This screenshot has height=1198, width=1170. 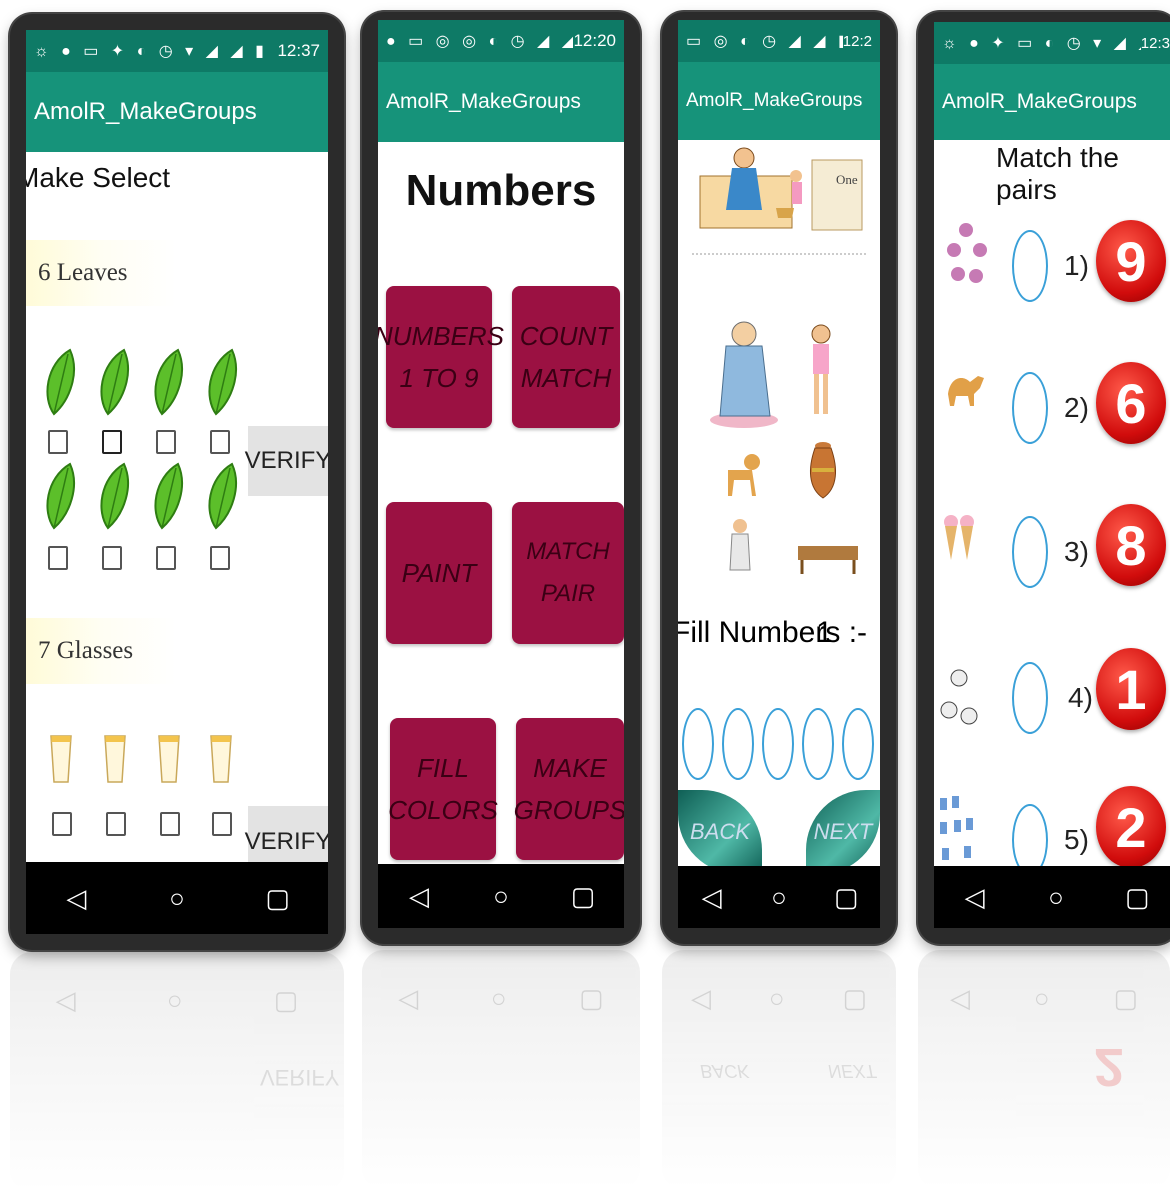 I want to click on tile-count-match: COUNT MATCH, so click(x=566, y=357).